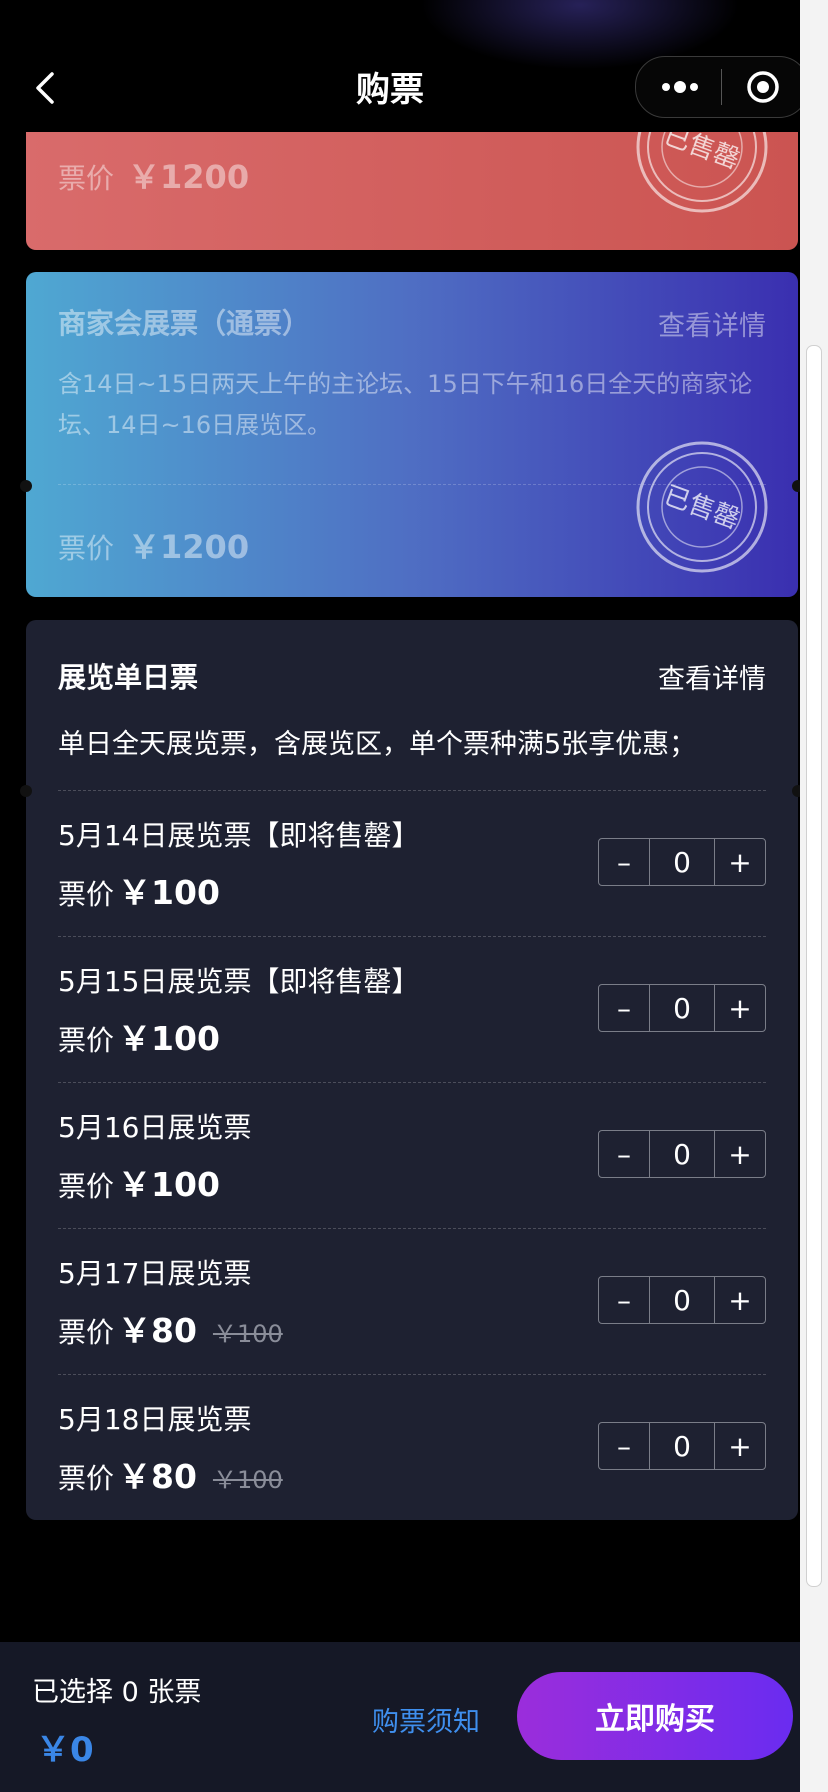 The height and width of the screenshot is (1792, 828). Describe the element at coordinates (239, 835) in the screenshot. I see `ticket-item-name: 5月14日展览票【即将售罄】` at that location.